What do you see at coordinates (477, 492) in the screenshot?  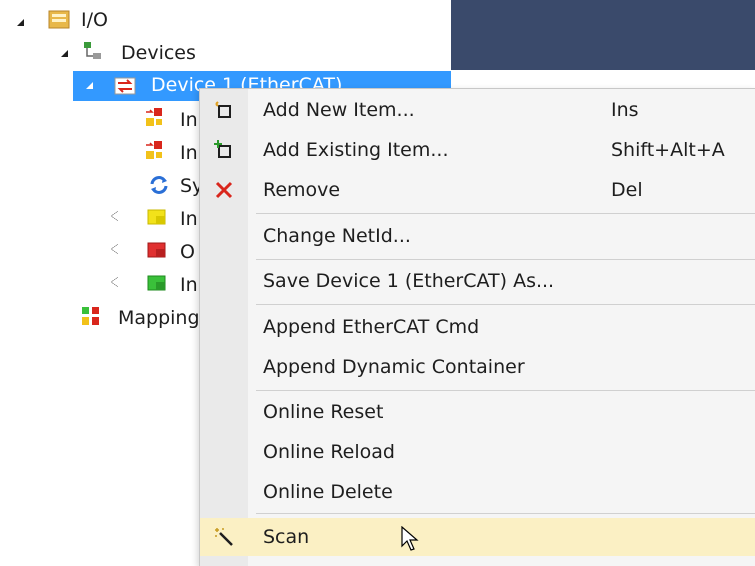 I see `menu-item-online-delete: Online Delete` at bounding box center [477, 492].